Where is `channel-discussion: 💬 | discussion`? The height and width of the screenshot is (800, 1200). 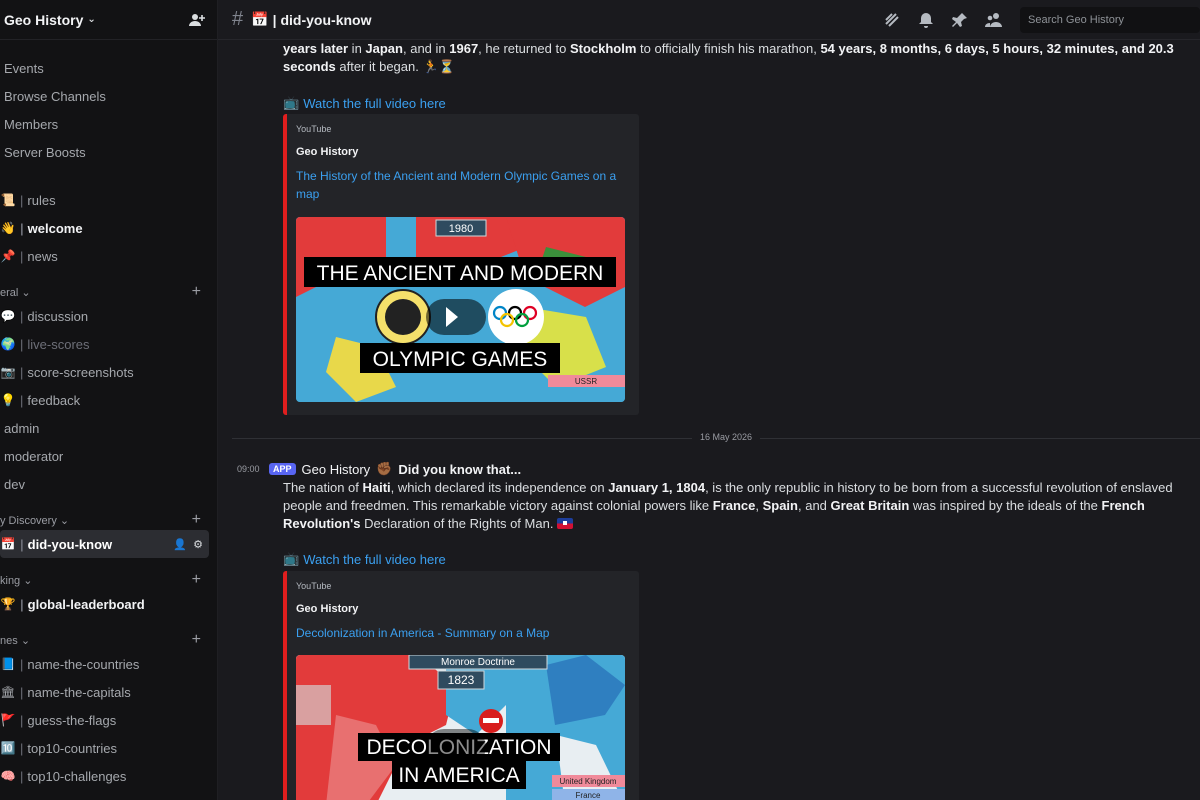 channel-discussion: 💬 | discussion is located at coordinates (108, 316).